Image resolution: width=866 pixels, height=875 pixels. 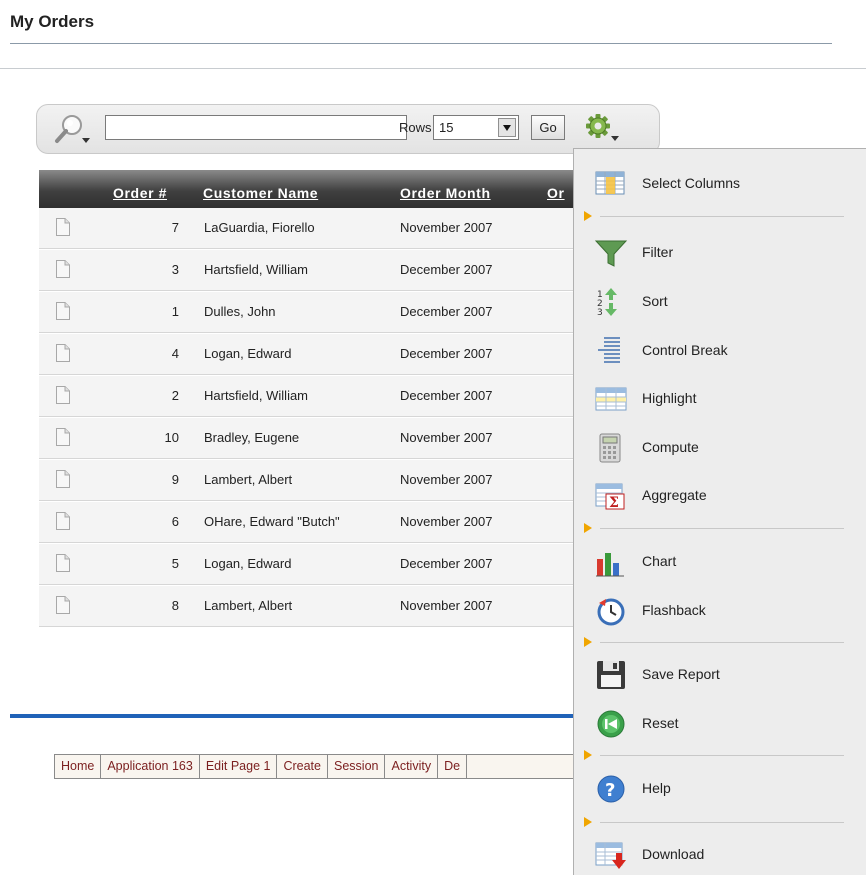 I want to click on column-header-partial: Or, so click(x=556, y=193).